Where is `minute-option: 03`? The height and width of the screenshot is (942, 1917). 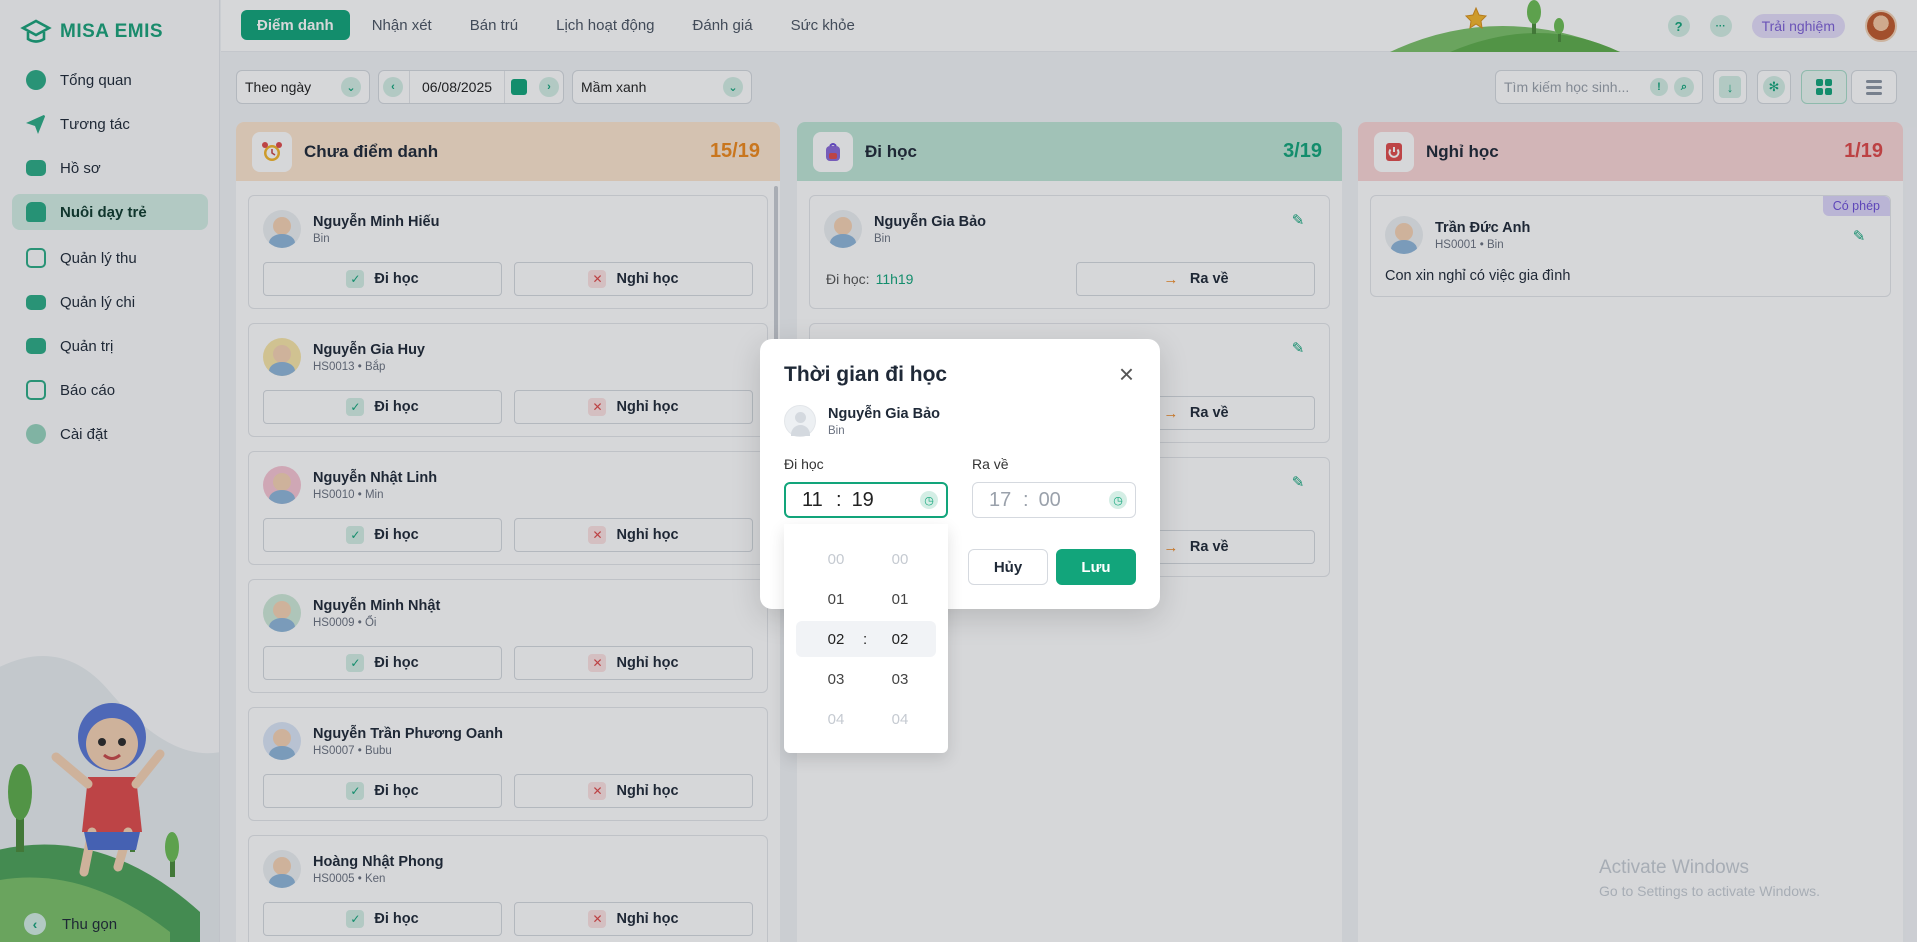 minute-option: 03 is located at coordinates (900, 679).